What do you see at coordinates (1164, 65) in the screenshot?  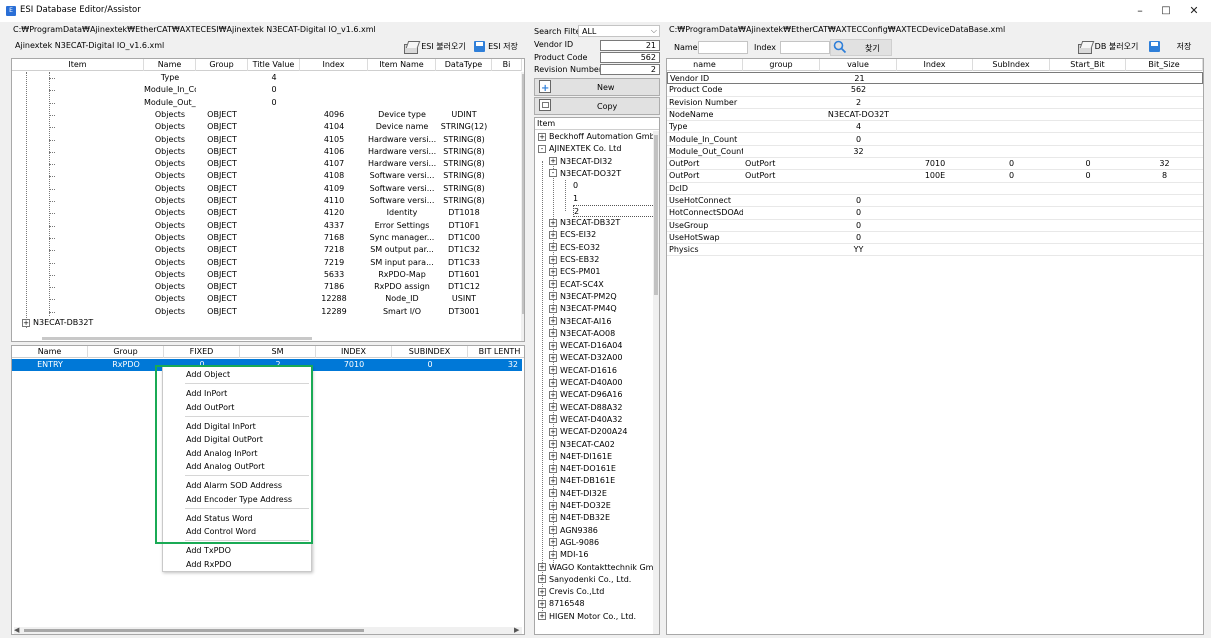 I see `col-bit-size: Bit_Size` at bounding box center [1164, 65].